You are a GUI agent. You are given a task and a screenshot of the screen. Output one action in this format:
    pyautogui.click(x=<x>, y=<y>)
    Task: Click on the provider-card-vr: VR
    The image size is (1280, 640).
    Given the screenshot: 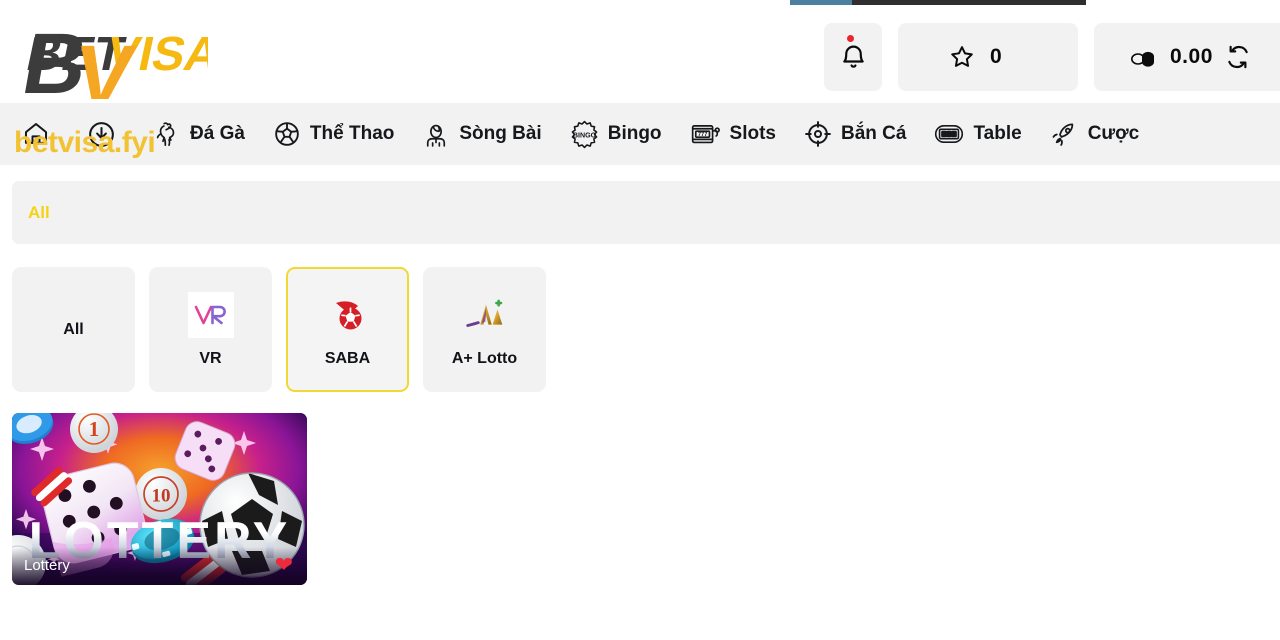 What is the action you would take?
    pyautogui.click(x=210, y=329)
    